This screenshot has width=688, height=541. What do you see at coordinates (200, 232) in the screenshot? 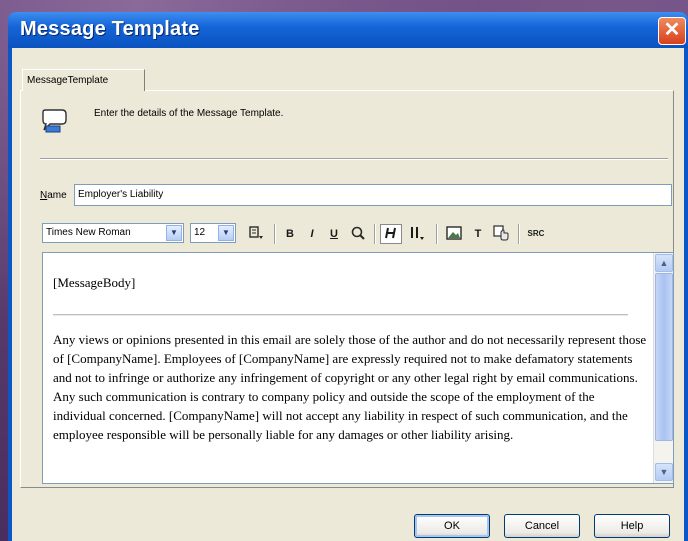
I see `font-size-value: 12` at bounding box center [200, 232].